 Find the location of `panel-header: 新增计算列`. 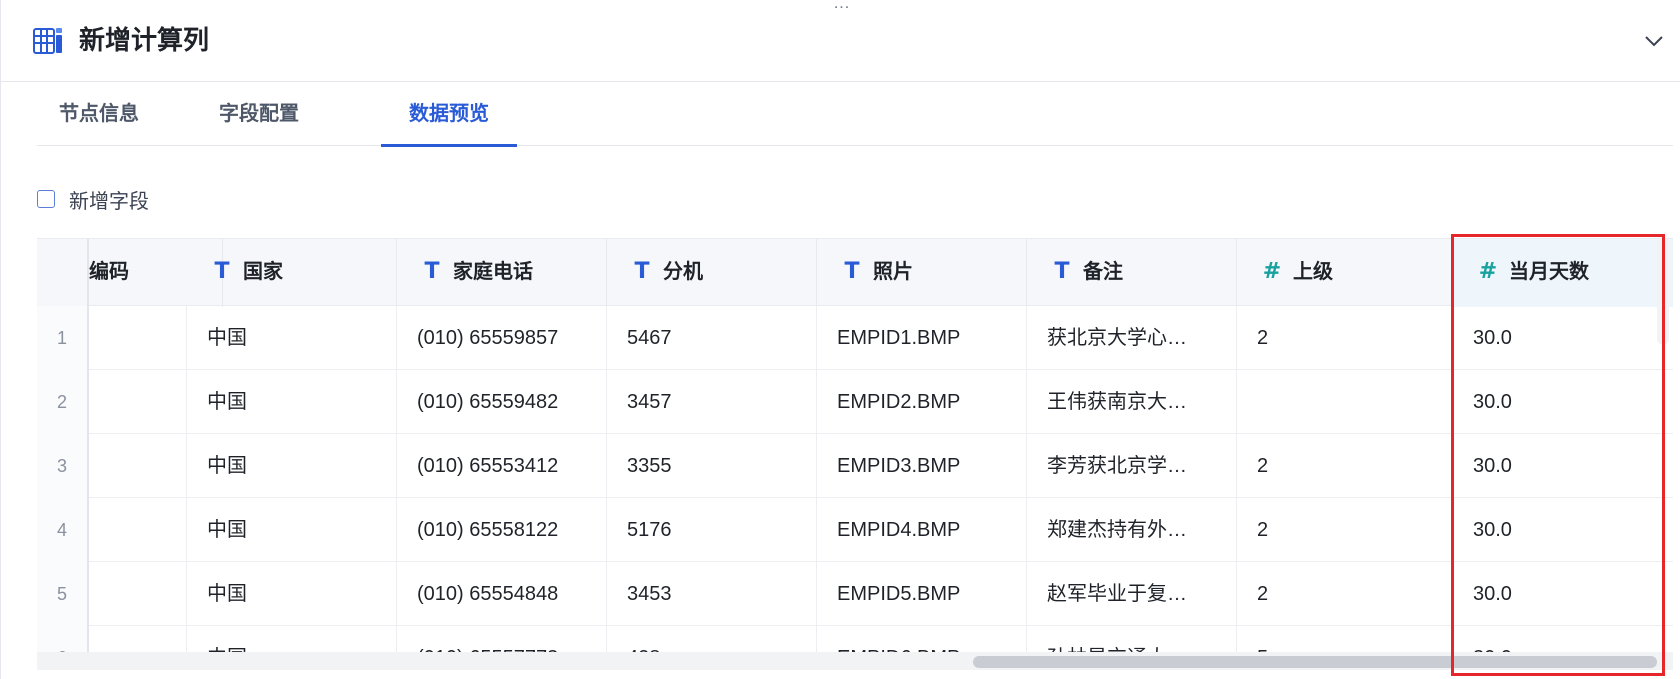

panel-header: 新增计算列 is located at coordinates (840, 41).